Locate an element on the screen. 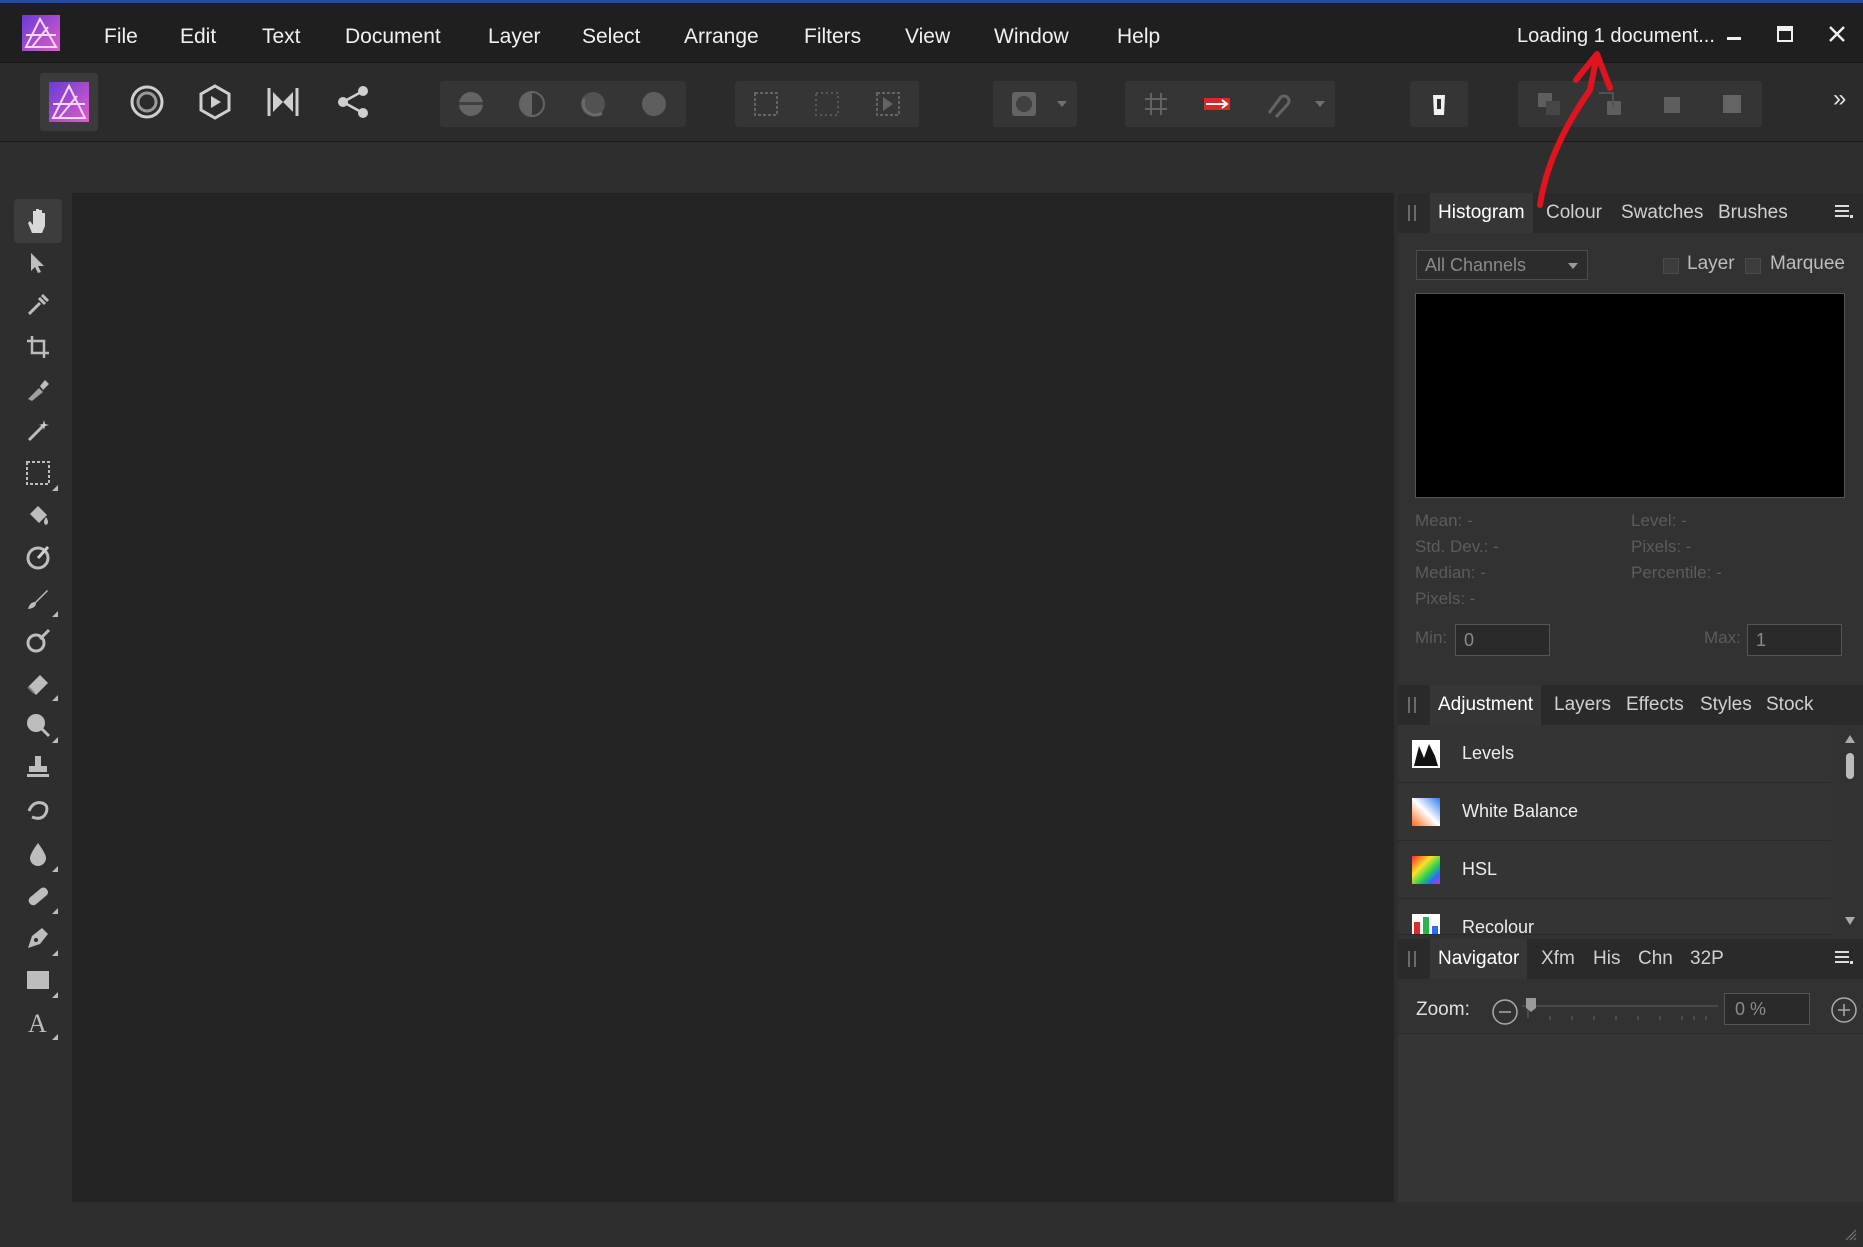 Image resolution: width=1863 pixels, height=1247 pixels. adjustment-recolour: Recolour is located at coordinates (1614, 917).